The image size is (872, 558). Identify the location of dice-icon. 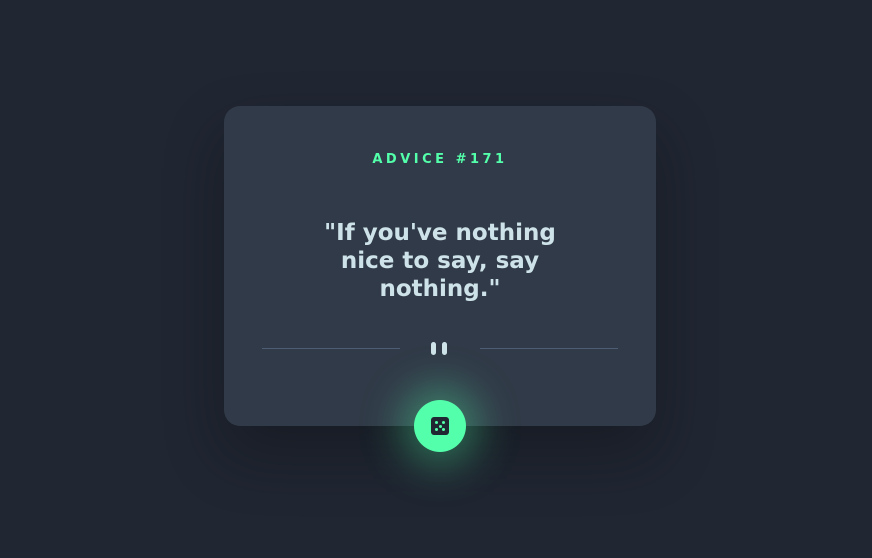
(440, 426).